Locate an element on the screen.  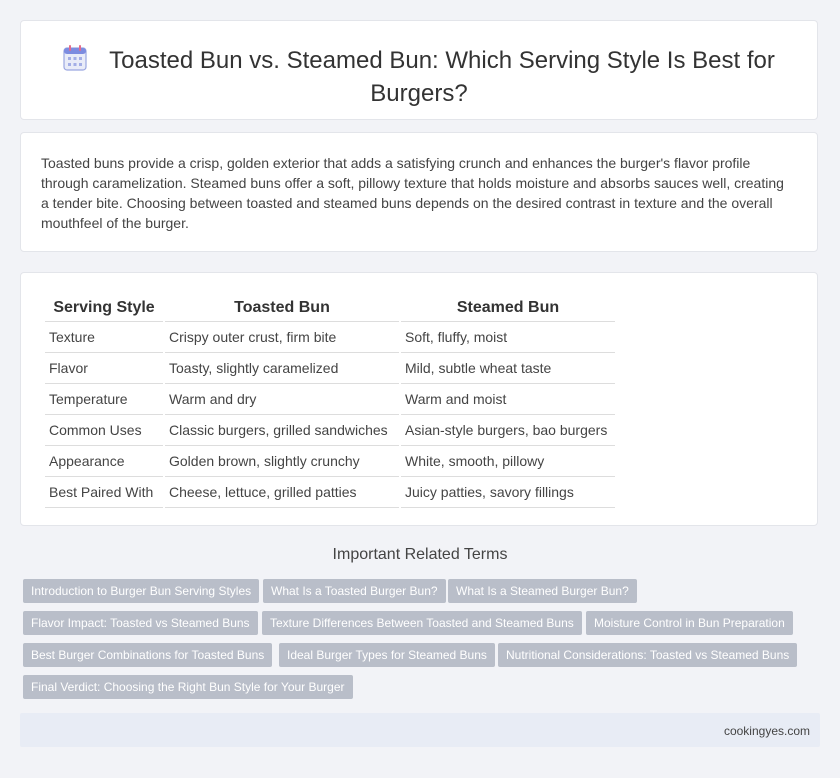
related-term-link: Flavor Impact: Toasted vs Steamed Buns is located at coordinates (140, 623).